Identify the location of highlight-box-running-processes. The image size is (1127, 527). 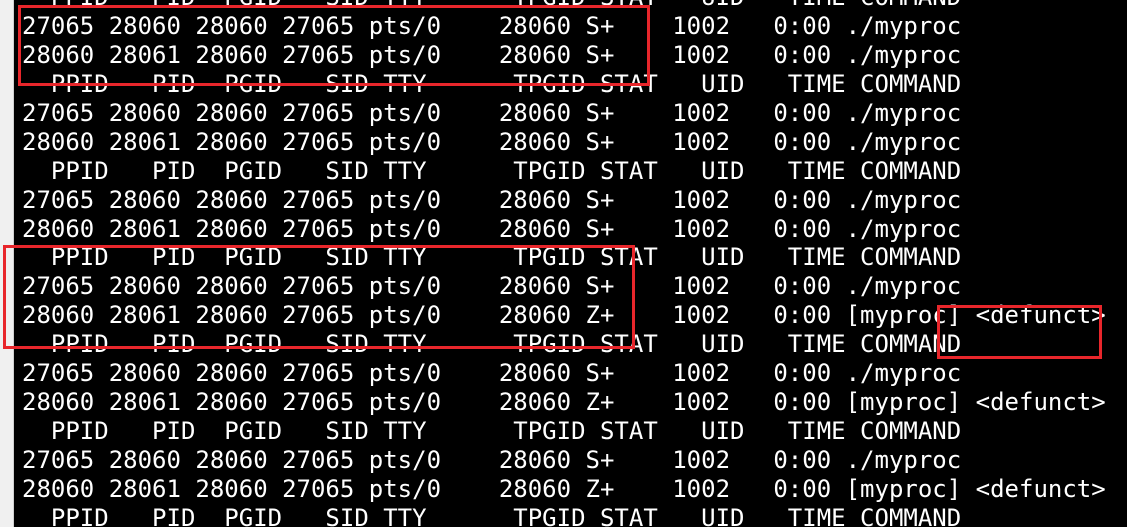
(334, 45).